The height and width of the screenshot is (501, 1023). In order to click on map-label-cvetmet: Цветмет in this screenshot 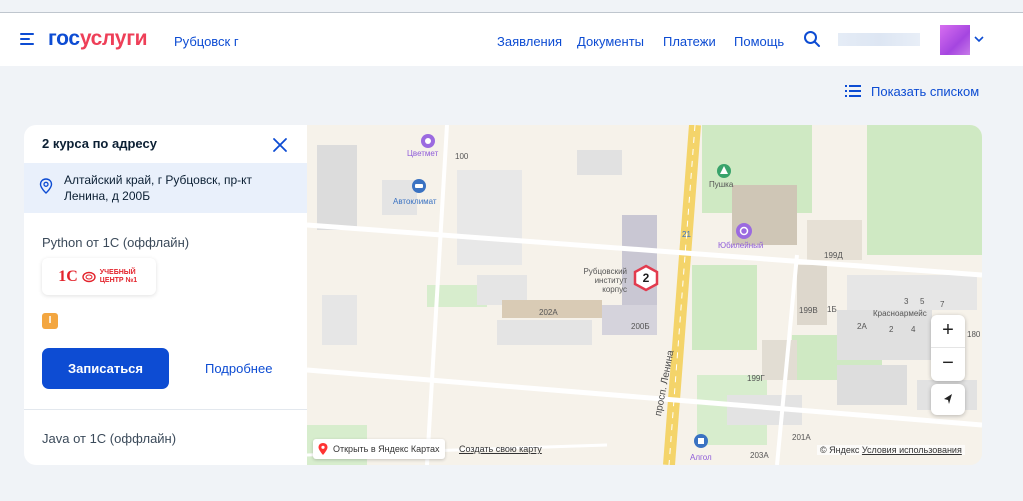, I will do `click(423, 153)`.